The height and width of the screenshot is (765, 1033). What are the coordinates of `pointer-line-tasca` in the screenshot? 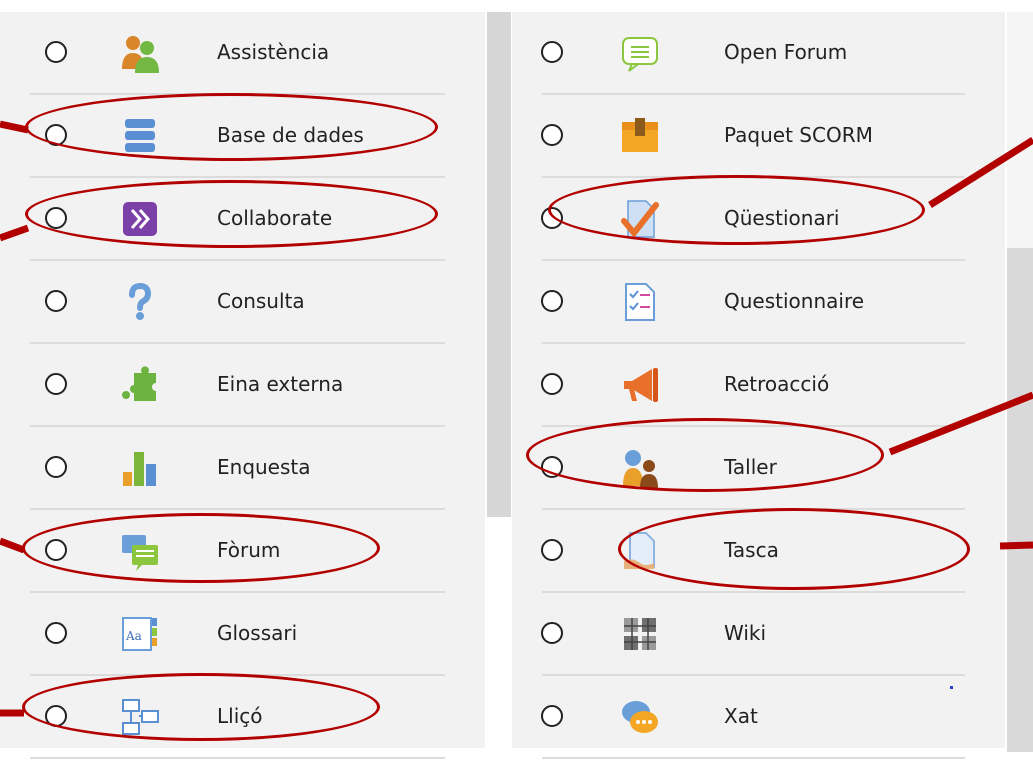 It's located at (1016, 545).